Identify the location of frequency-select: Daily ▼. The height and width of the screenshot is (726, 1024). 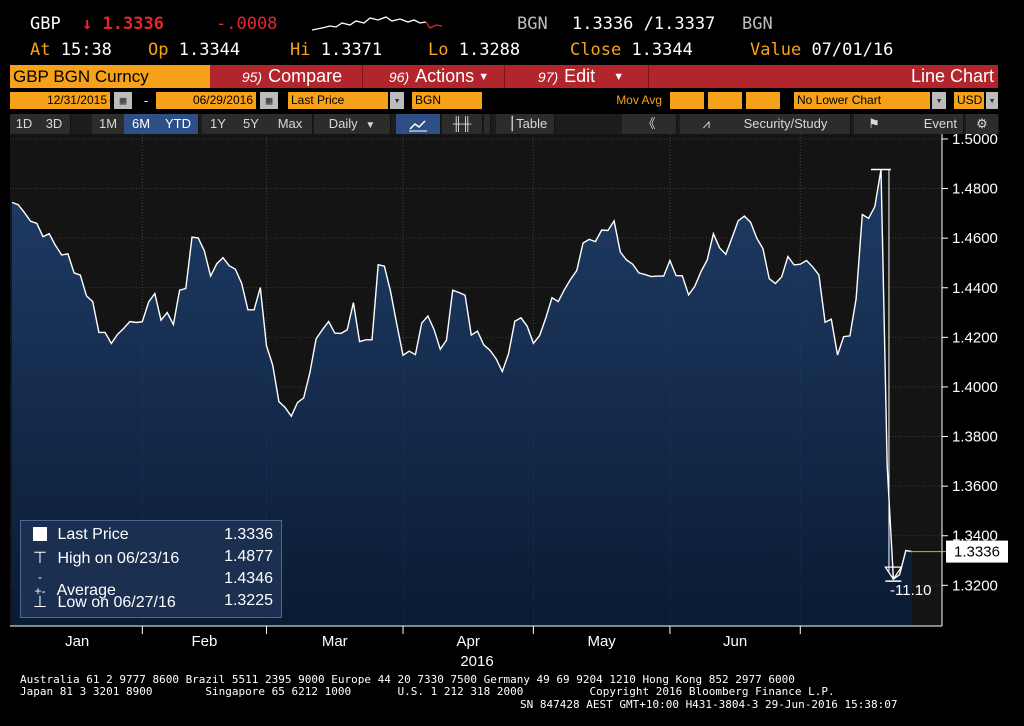
(352, 124).